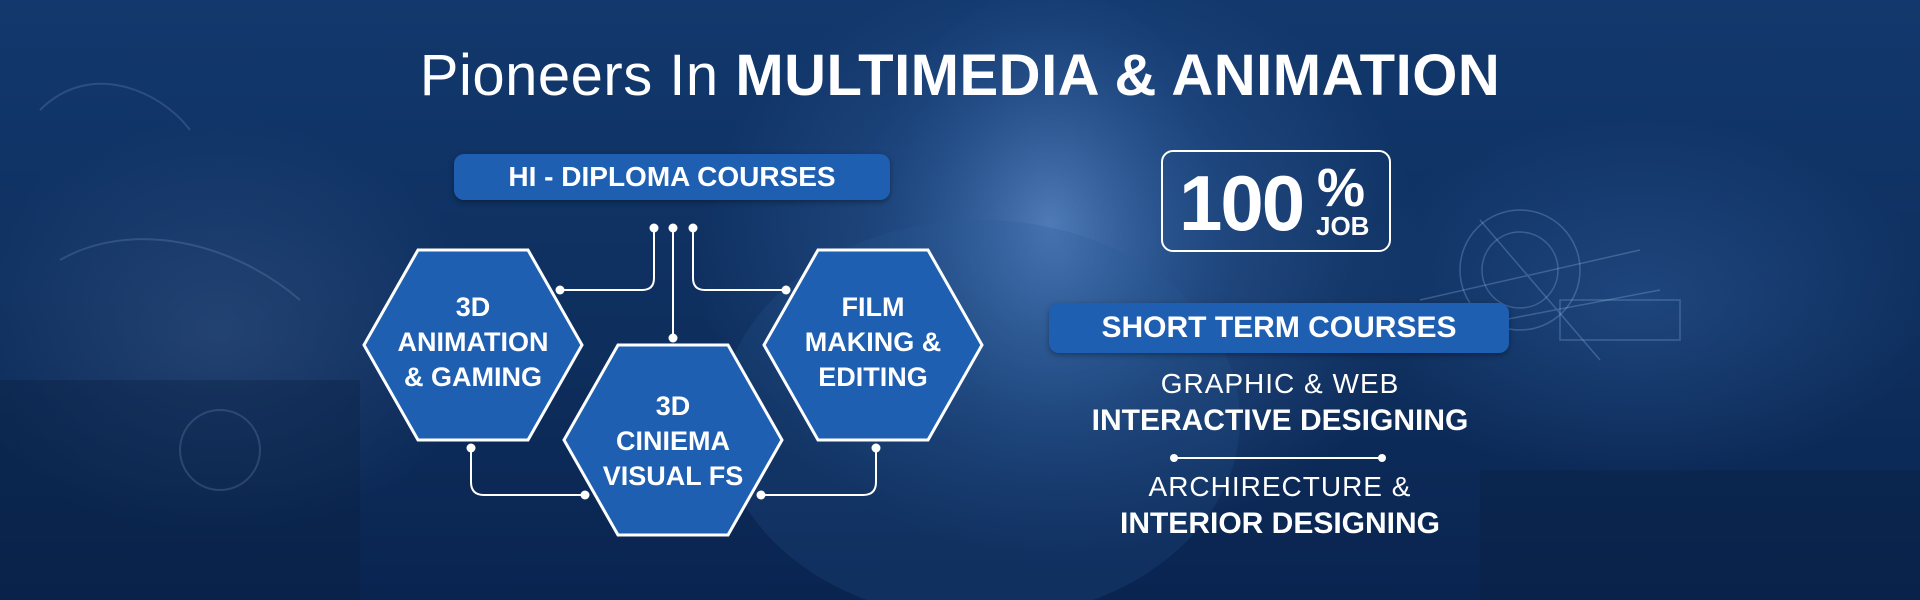  Describe the element at coordinates (1341, 188) in the screenshot. I see `percent-sign: %` at that location.